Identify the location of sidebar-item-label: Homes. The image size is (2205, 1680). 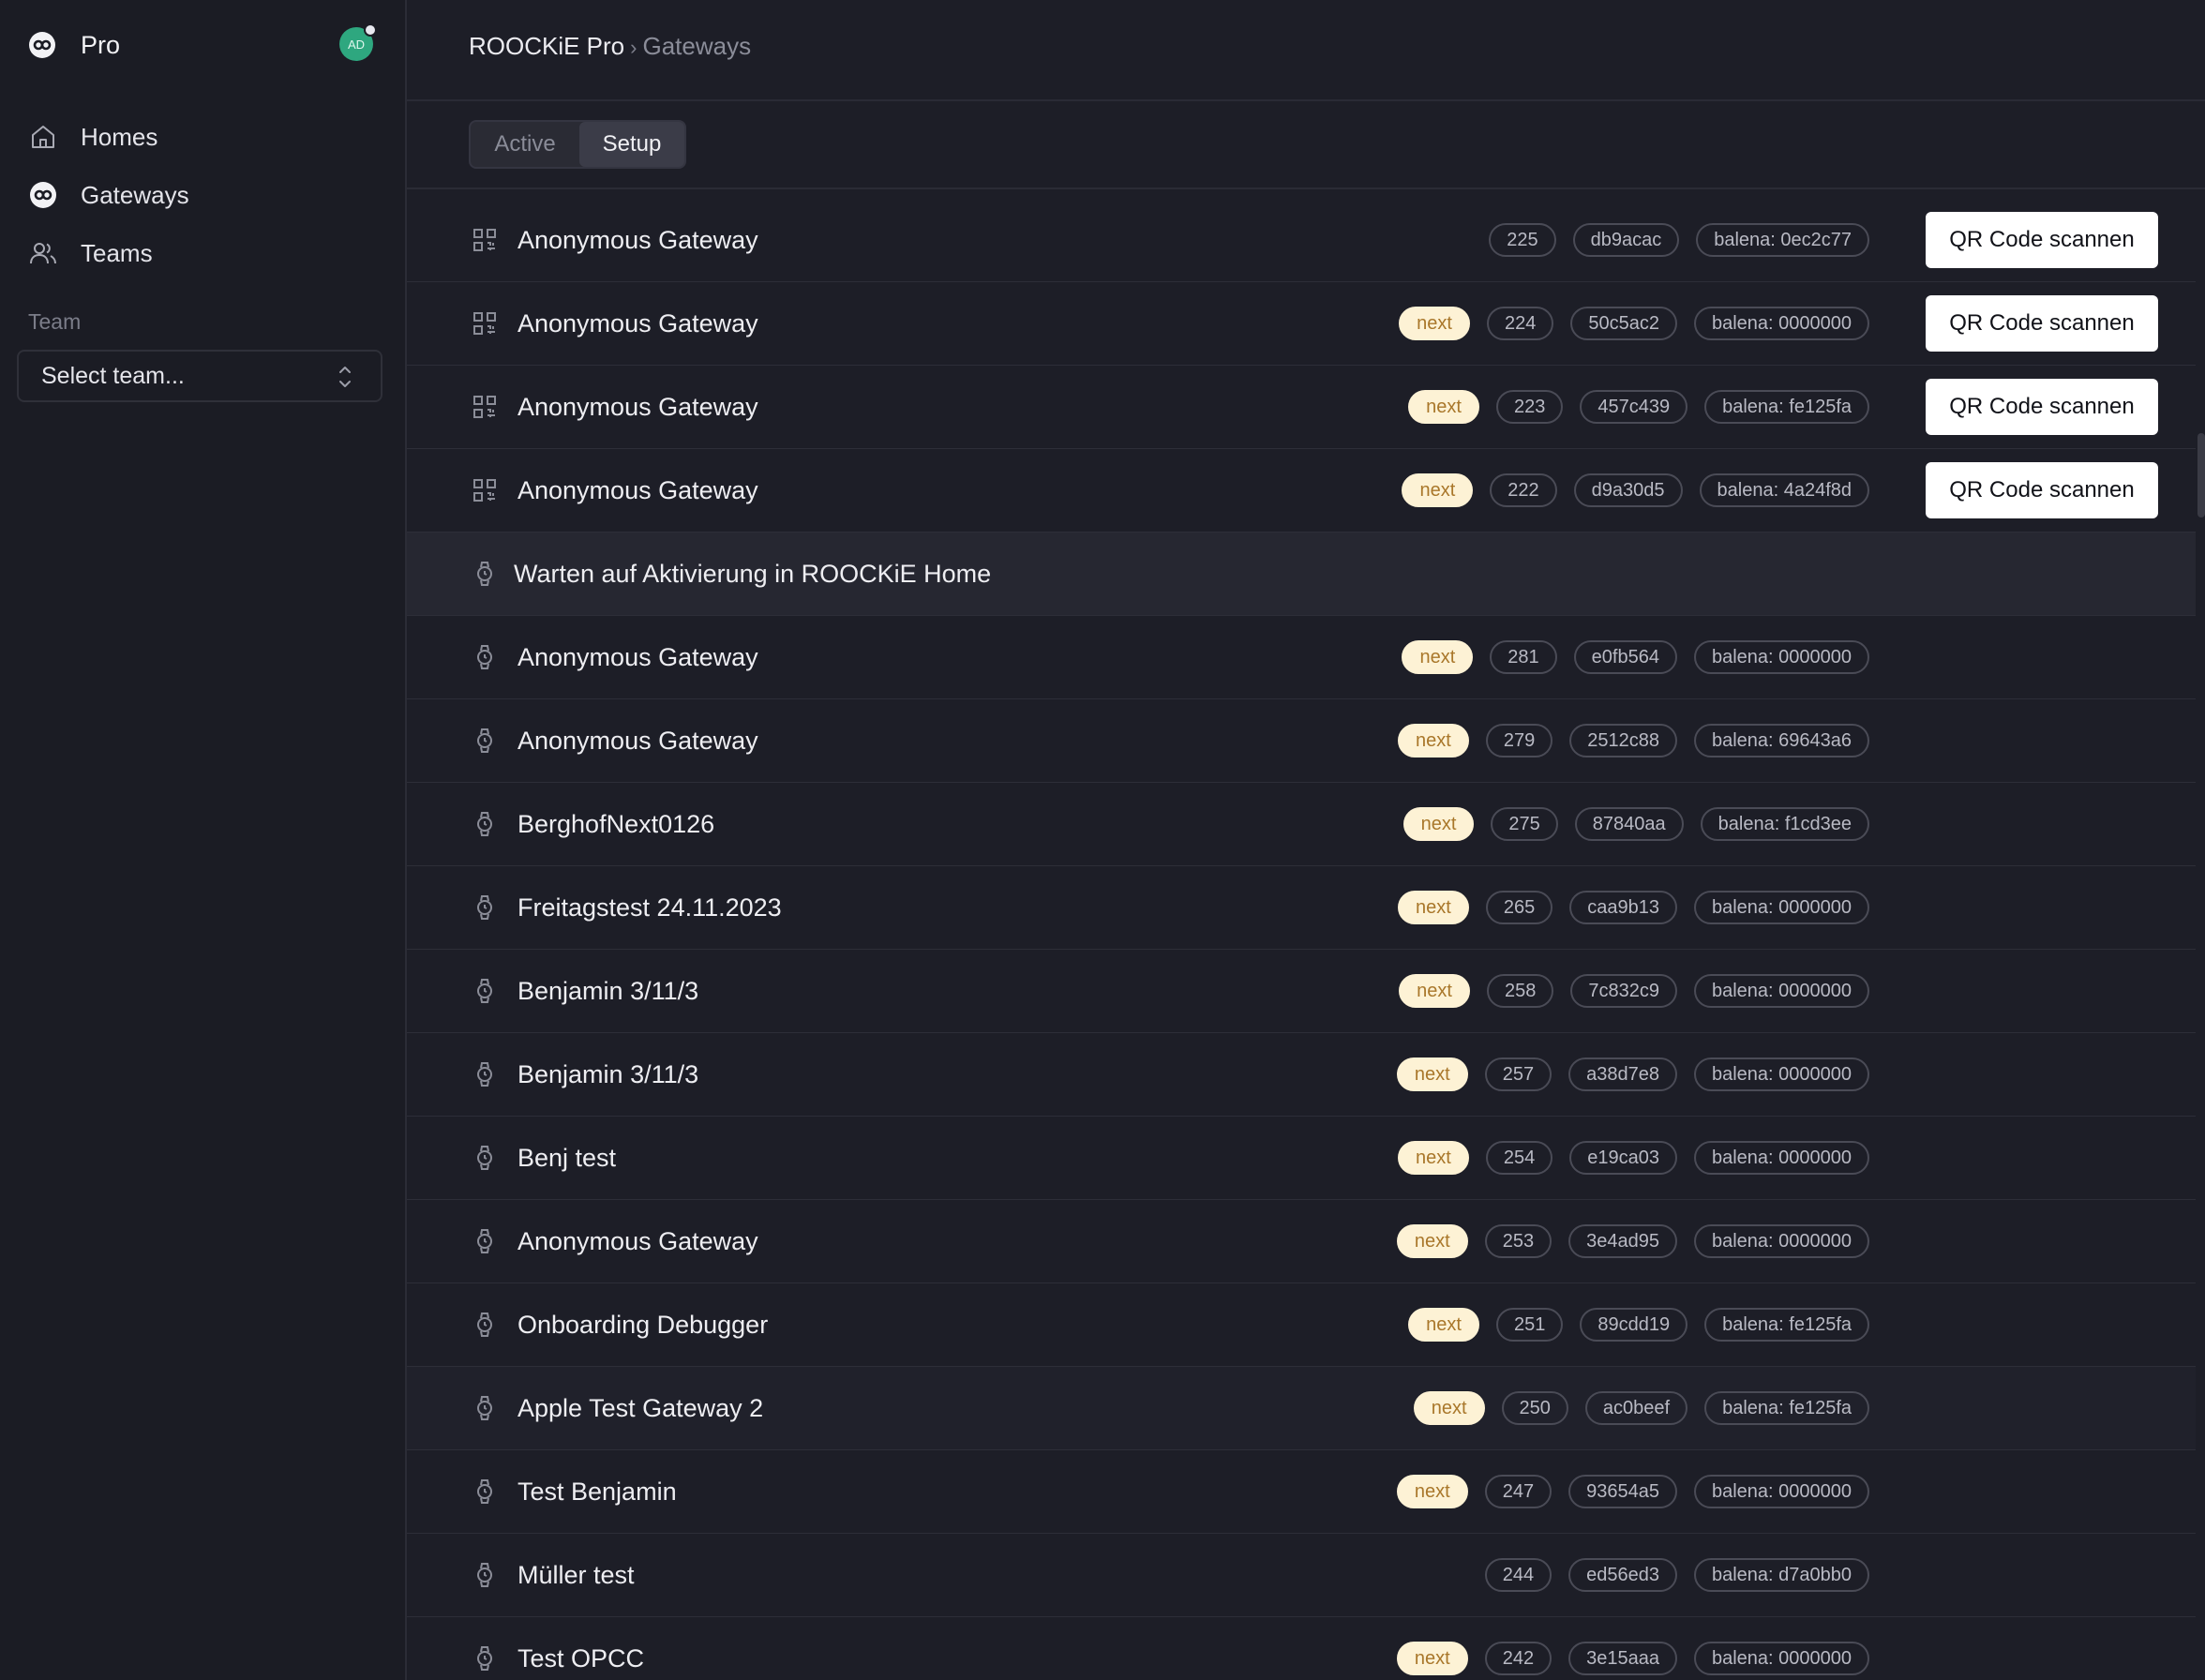
(119, 136).